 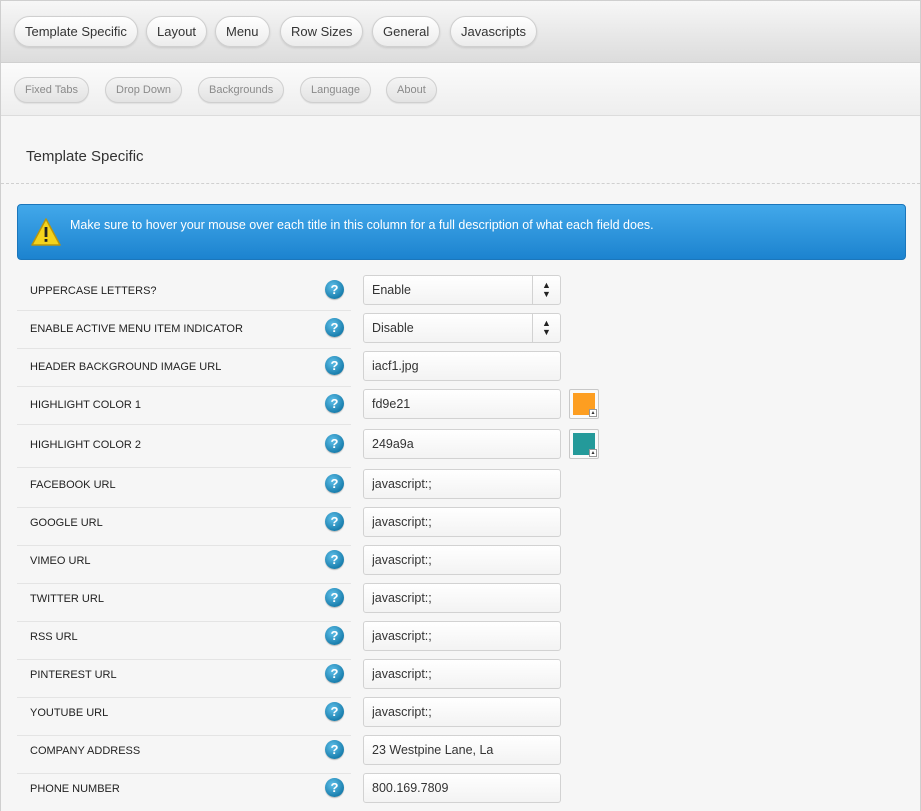 I want to click on setting-label: PHONE NUMBER, so click(x=75, y=789).